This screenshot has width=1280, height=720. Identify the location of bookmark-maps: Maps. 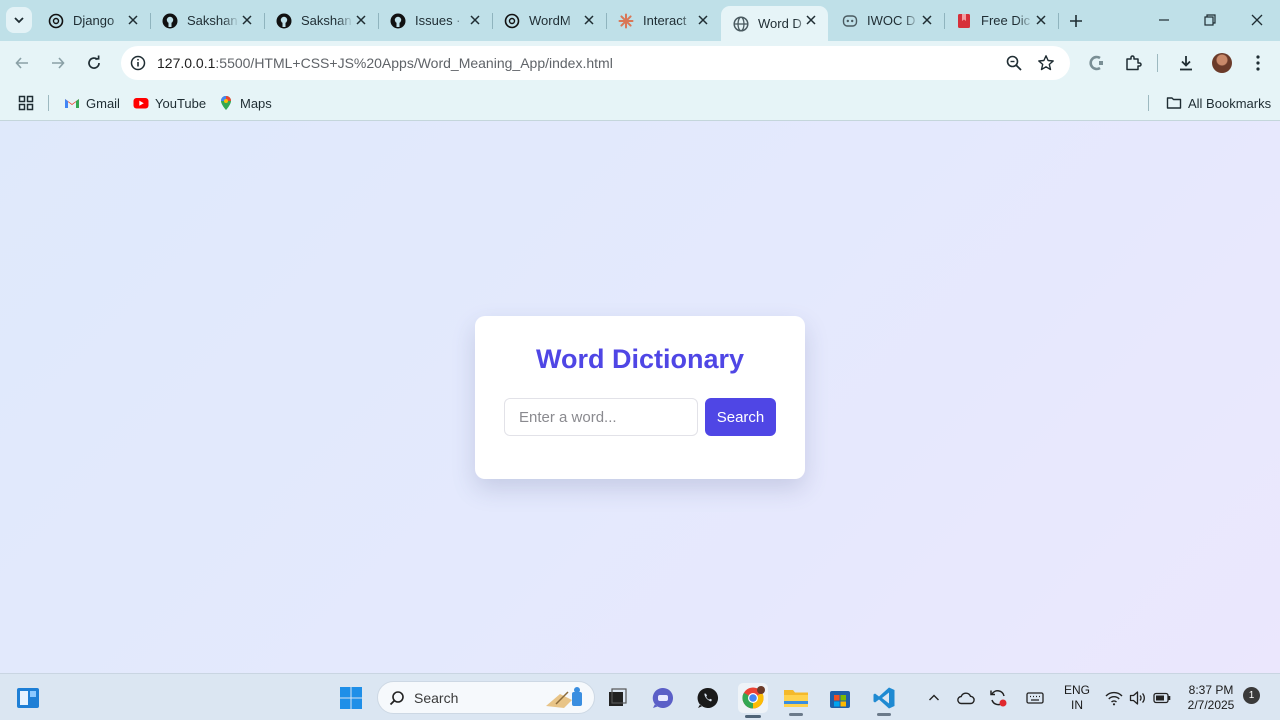
(245, 103).